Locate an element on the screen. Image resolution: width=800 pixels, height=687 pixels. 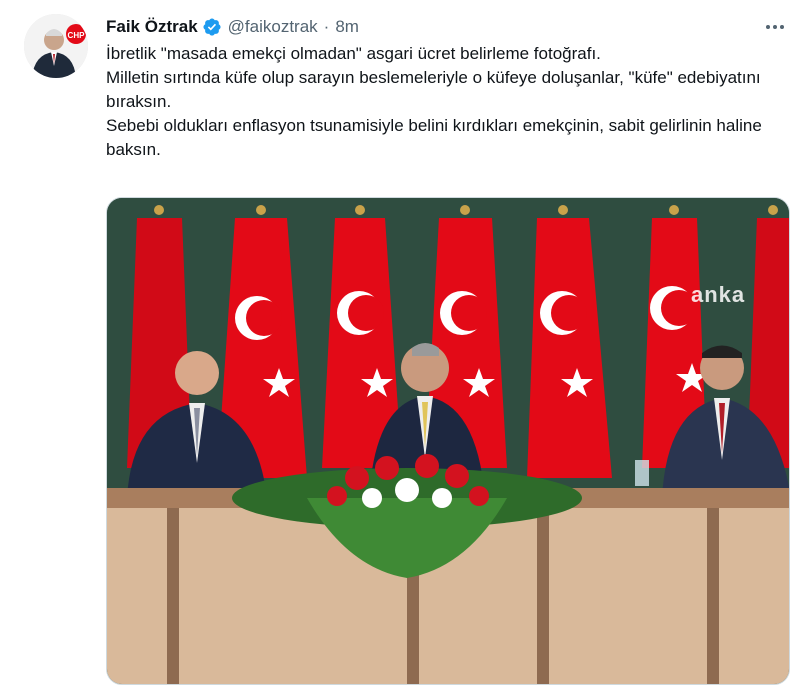
timestamp: 8m is located at coordinates (347, 27).